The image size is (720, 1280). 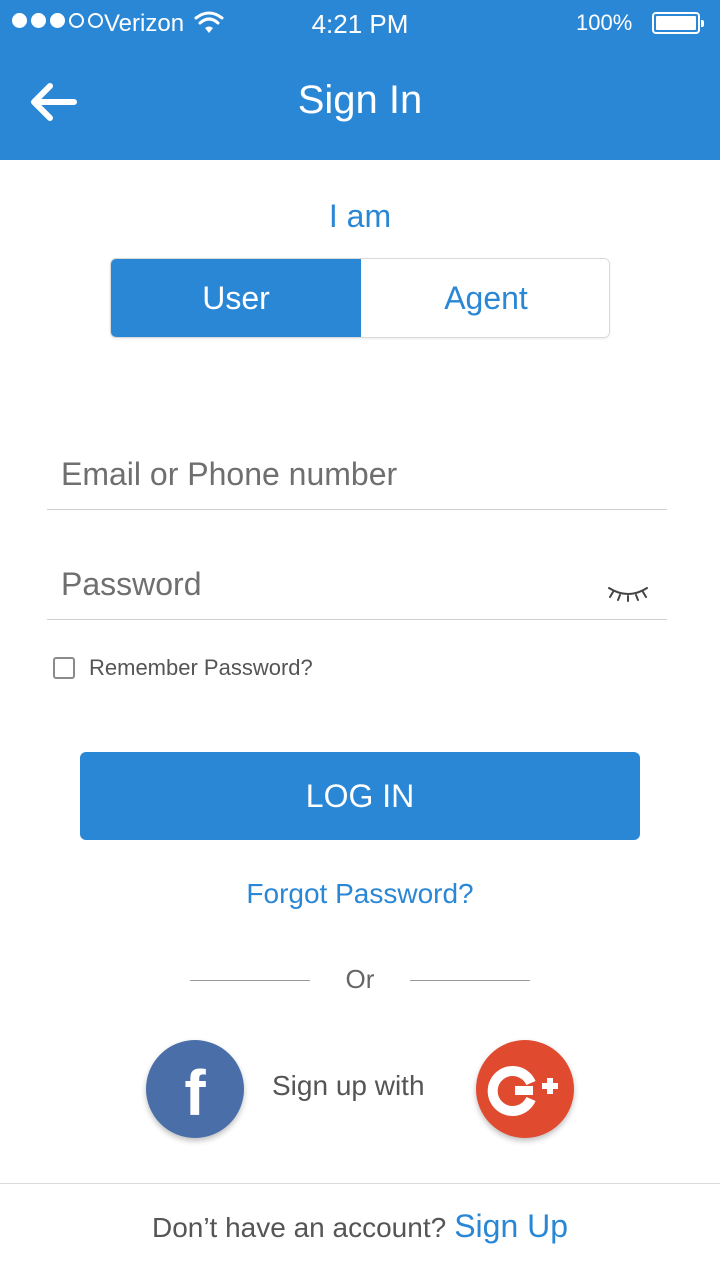 I want to click on checkbox-box, so click(x=64, y=668).